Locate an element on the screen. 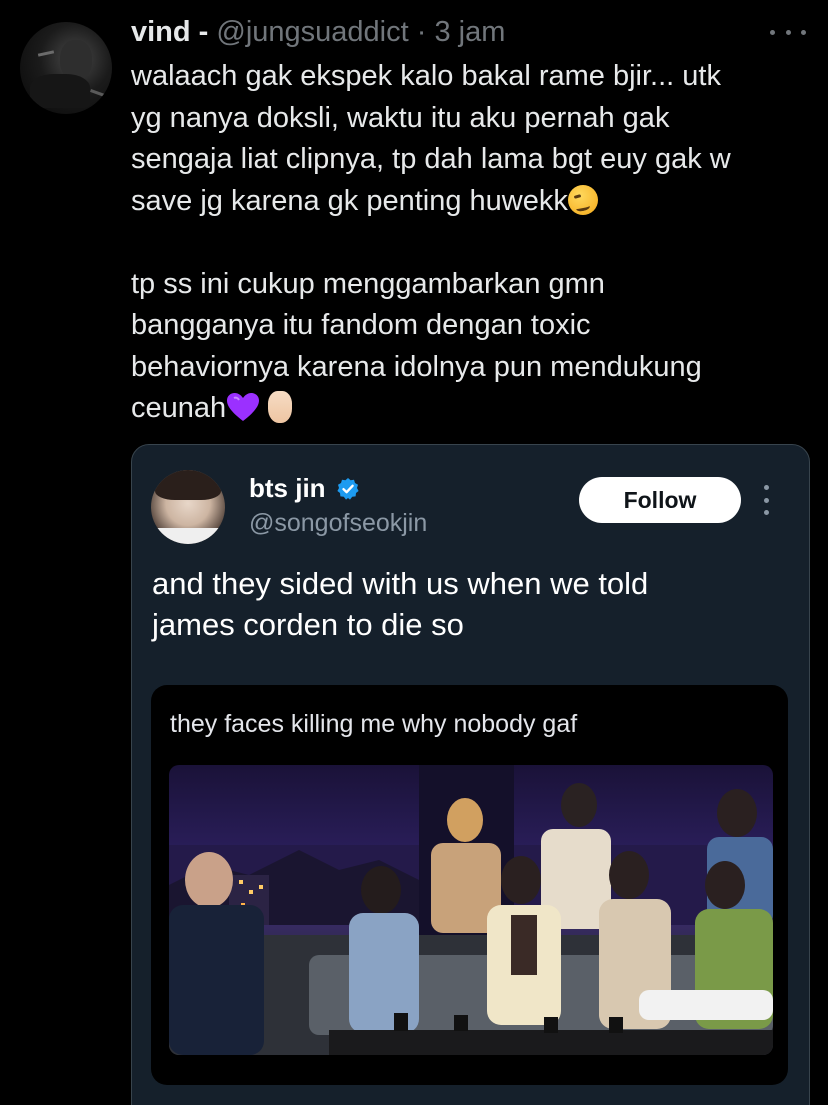 This screenshot has height=1105, width=828. tweet-text-line: ceunah is located at coordinates (471, 409).